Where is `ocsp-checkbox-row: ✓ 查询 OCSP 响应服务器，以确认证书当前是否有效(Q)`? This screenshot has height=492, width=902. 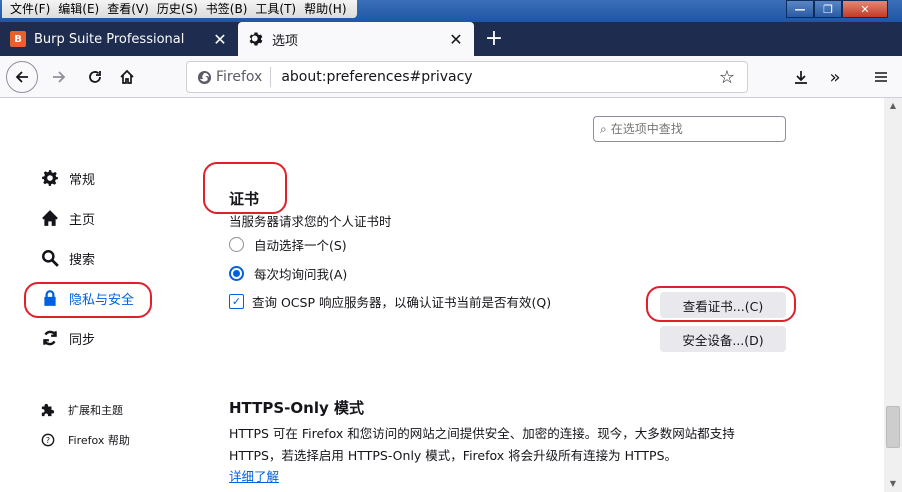 ocsp-checkbox-row: ✓ 查询 OCSP 响应服务器，以确认证书当前是否有效(Q) is located at coordinates (390, 301).